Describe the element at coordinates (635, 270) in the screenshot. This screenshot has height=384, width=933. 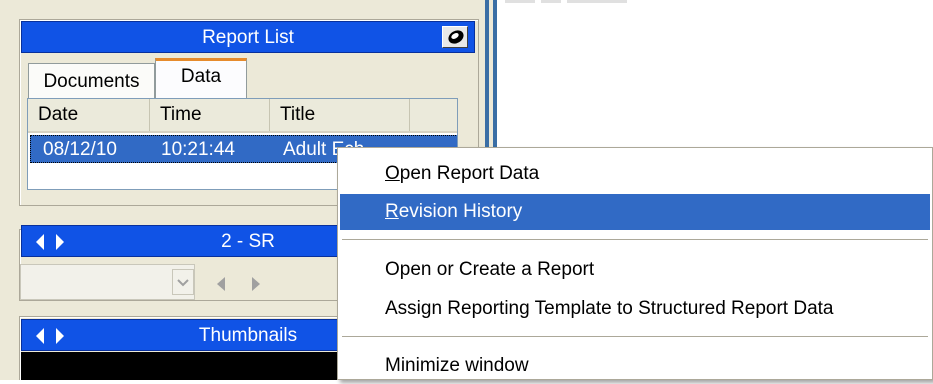
I see `menu-item-open-or-create-report: Open or Create a Report` at that location.